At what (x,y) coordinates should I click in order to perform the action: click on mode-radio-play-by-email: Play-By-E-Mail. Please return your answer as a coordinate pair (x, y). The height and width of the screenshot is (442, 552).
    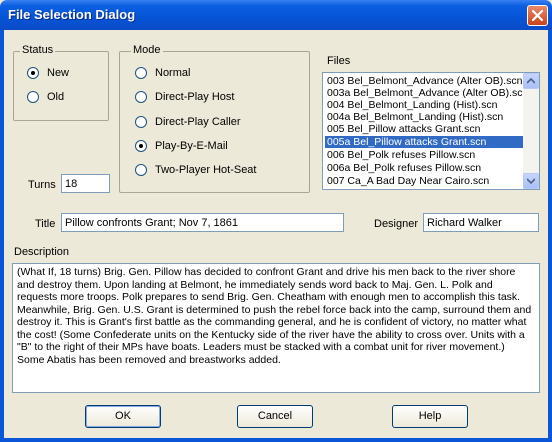
    Looking at the image, I should click on (181, 146).